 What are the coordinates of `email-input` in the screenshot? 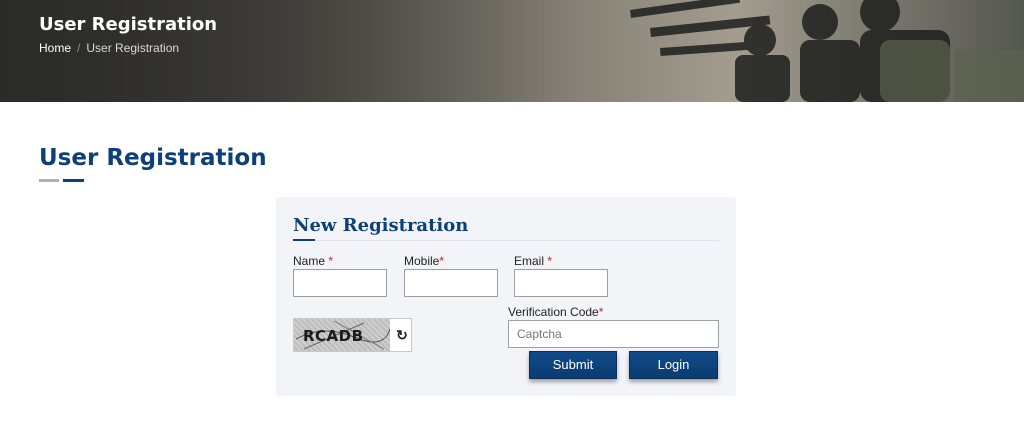 It's located at (561, 283).